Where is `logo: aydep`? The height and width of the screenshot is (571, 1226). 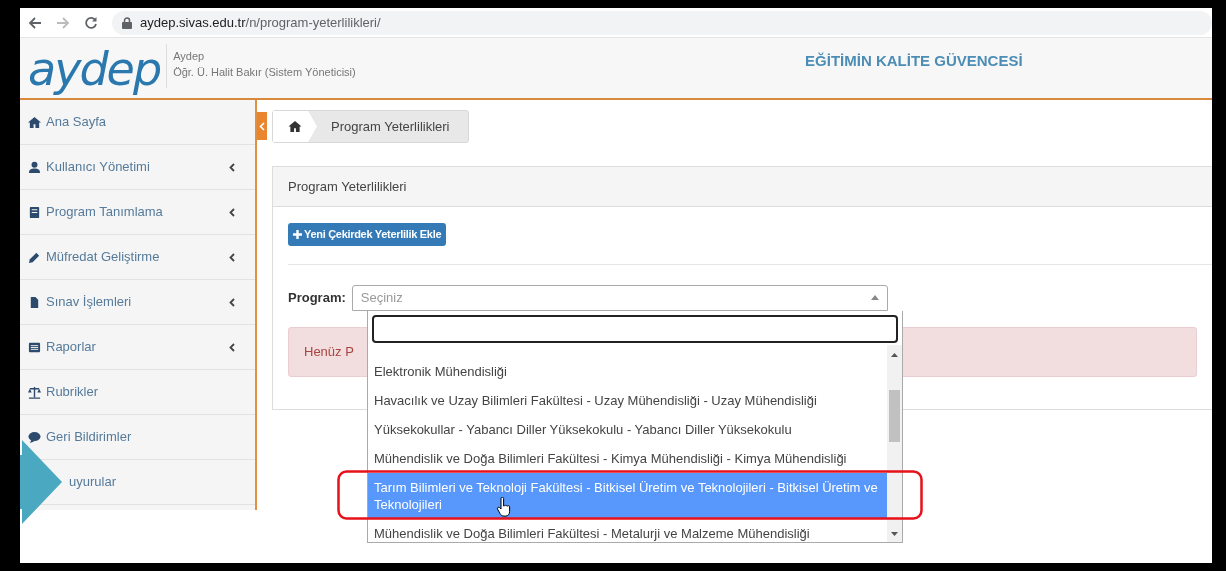
logo: aydep is located at coordinates (93, 66).